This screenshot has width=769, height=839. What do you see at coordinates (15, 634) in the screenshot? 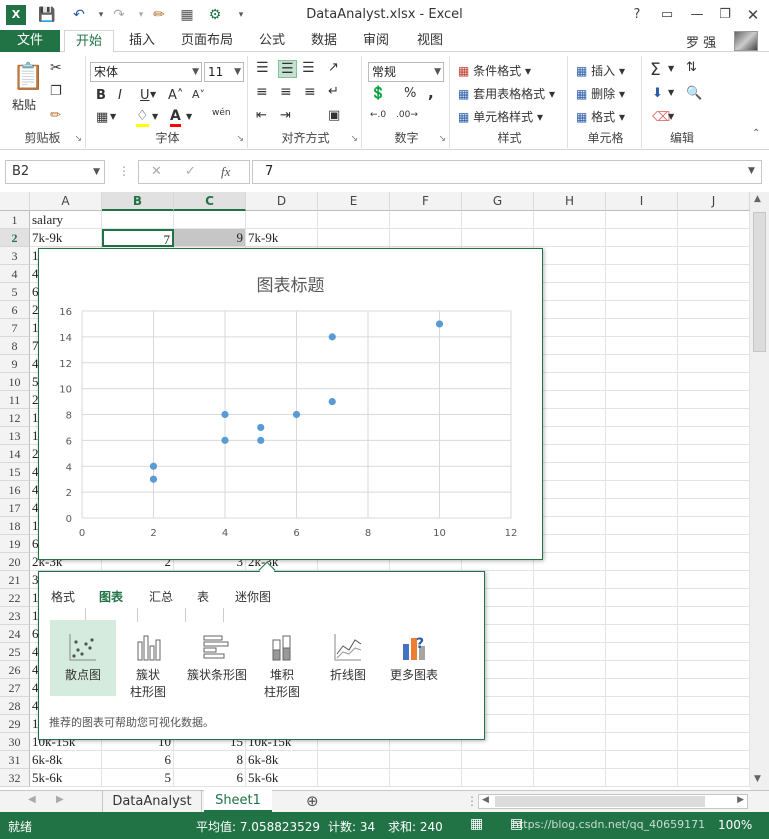
I see `row-header: 24` at bounding box center [15, 634].